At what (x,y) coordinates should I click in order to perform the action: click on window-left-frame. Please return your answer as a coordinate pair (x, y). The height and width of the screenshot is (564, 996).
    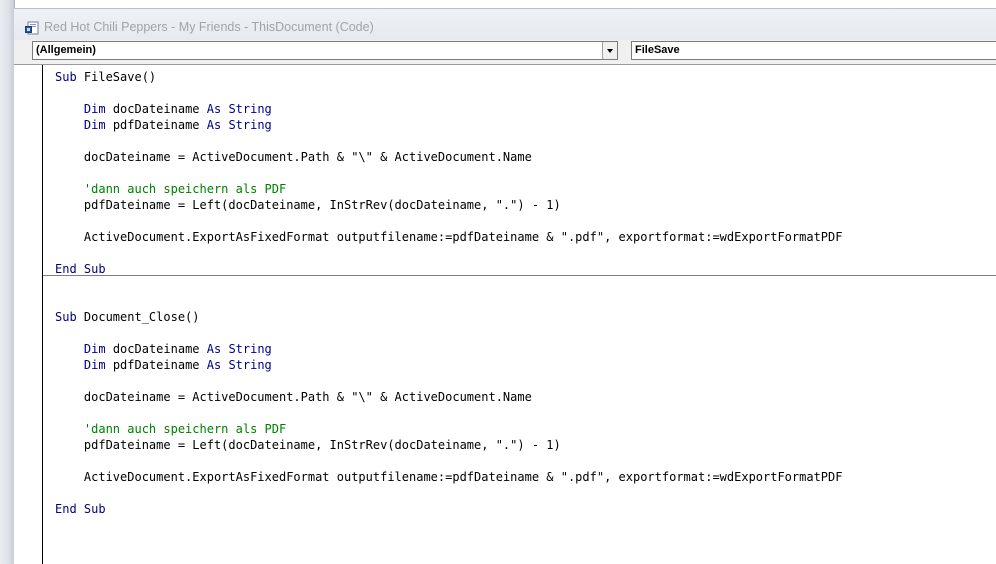
    Looking at the image, I should click on (7, 282).